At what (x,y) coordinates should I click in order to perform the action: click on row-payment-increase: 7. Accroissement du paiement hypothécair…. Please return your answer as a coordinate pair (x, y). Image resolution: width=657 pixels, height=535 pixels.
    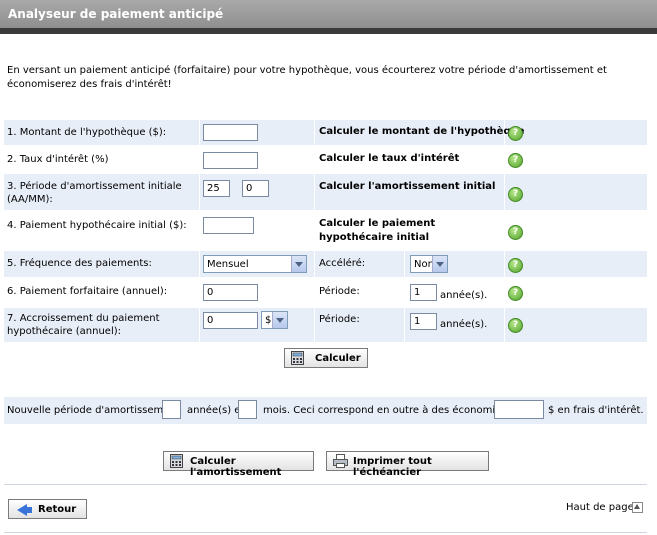
    Looking at the image, I should click on (325, 325).